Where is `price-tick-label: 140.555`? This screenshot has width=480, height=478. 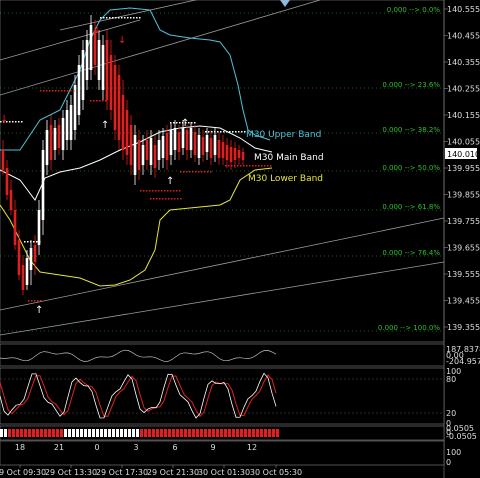 price-tick-label: 140.555 is located at coordinates (463, 9).